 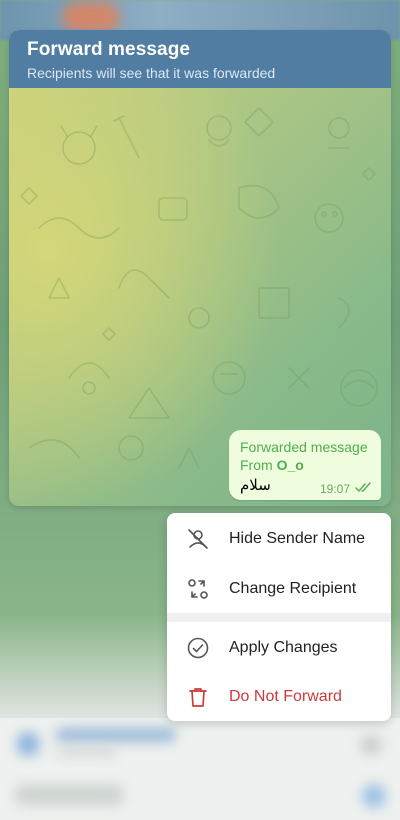 I want to click on menu-separator, so click(x=279, y=617).